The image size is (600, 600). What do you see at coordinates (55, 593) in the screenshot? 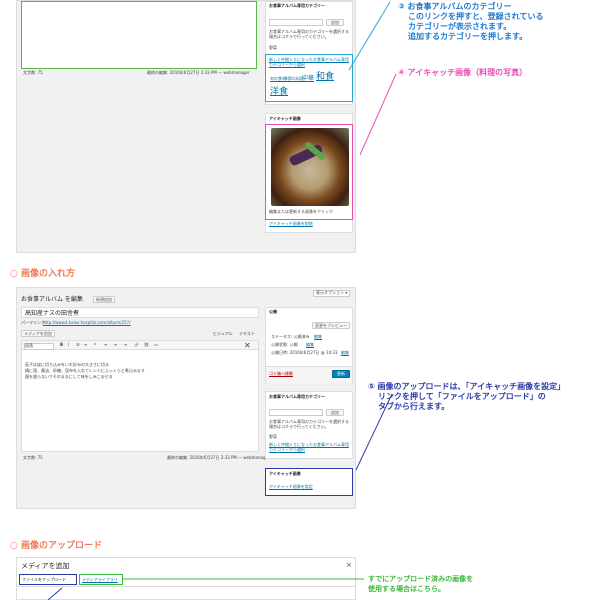
I see `connector-upload` at bounding box center [55, 593].